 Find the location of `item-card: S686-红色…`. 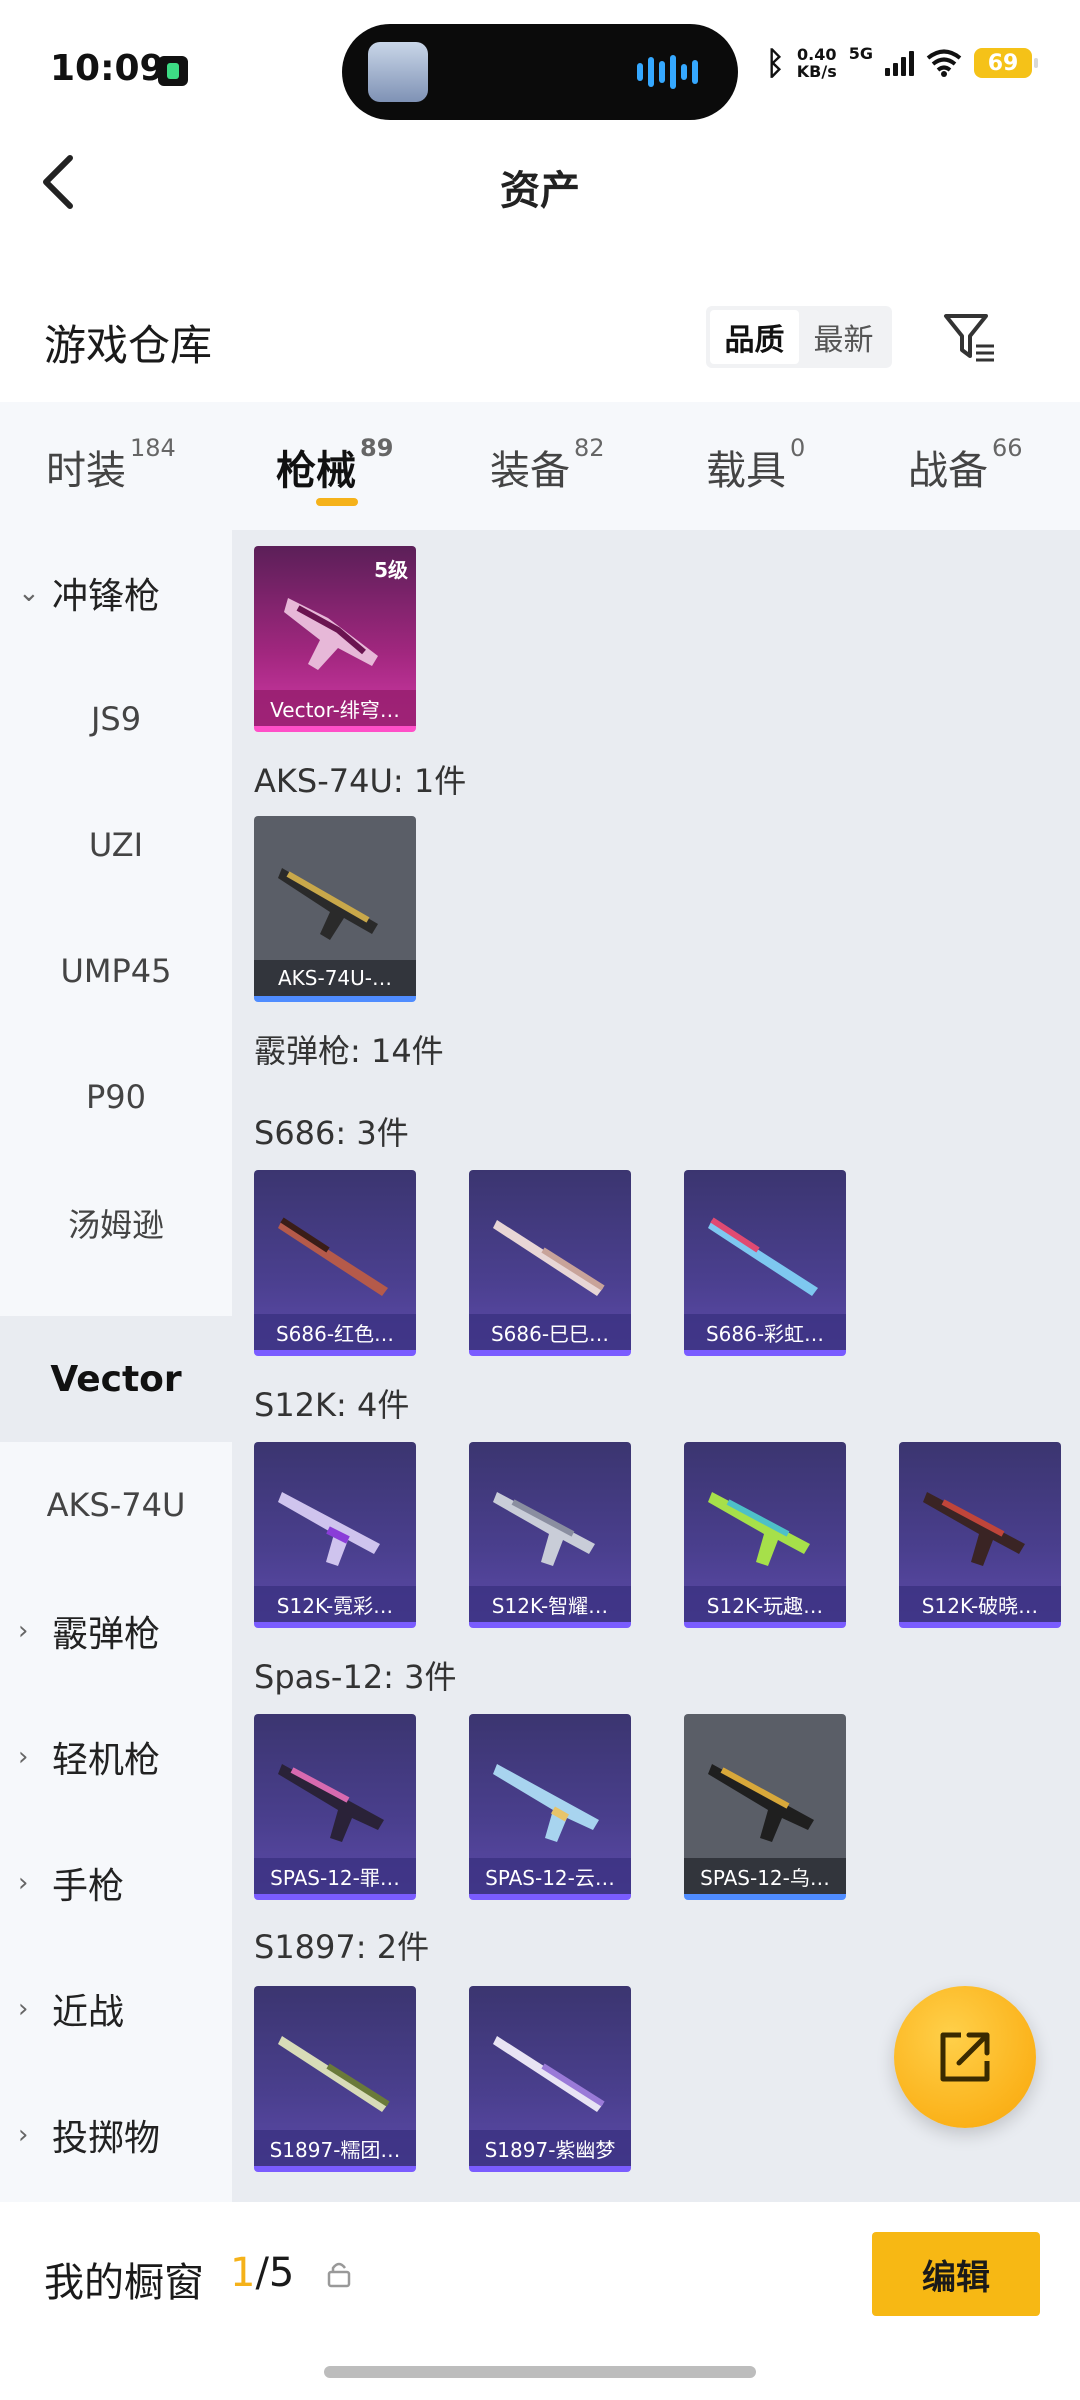

item-card: S686-红色… is located at coordinates (335, 1263).